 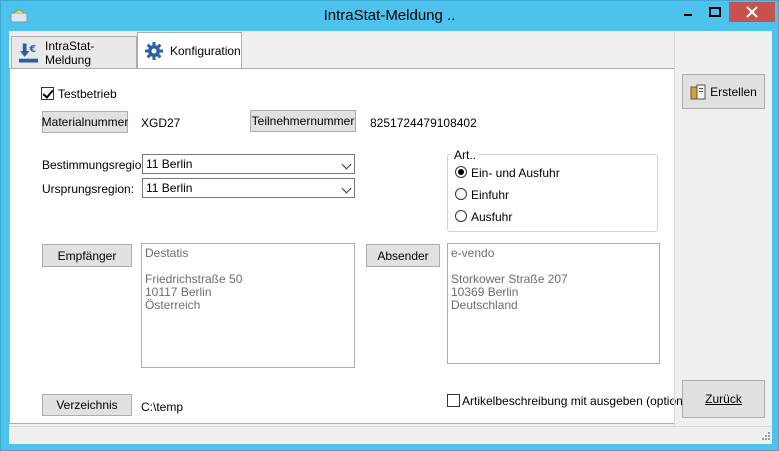 I want to click on status-bar, so click(x=390, y=435).